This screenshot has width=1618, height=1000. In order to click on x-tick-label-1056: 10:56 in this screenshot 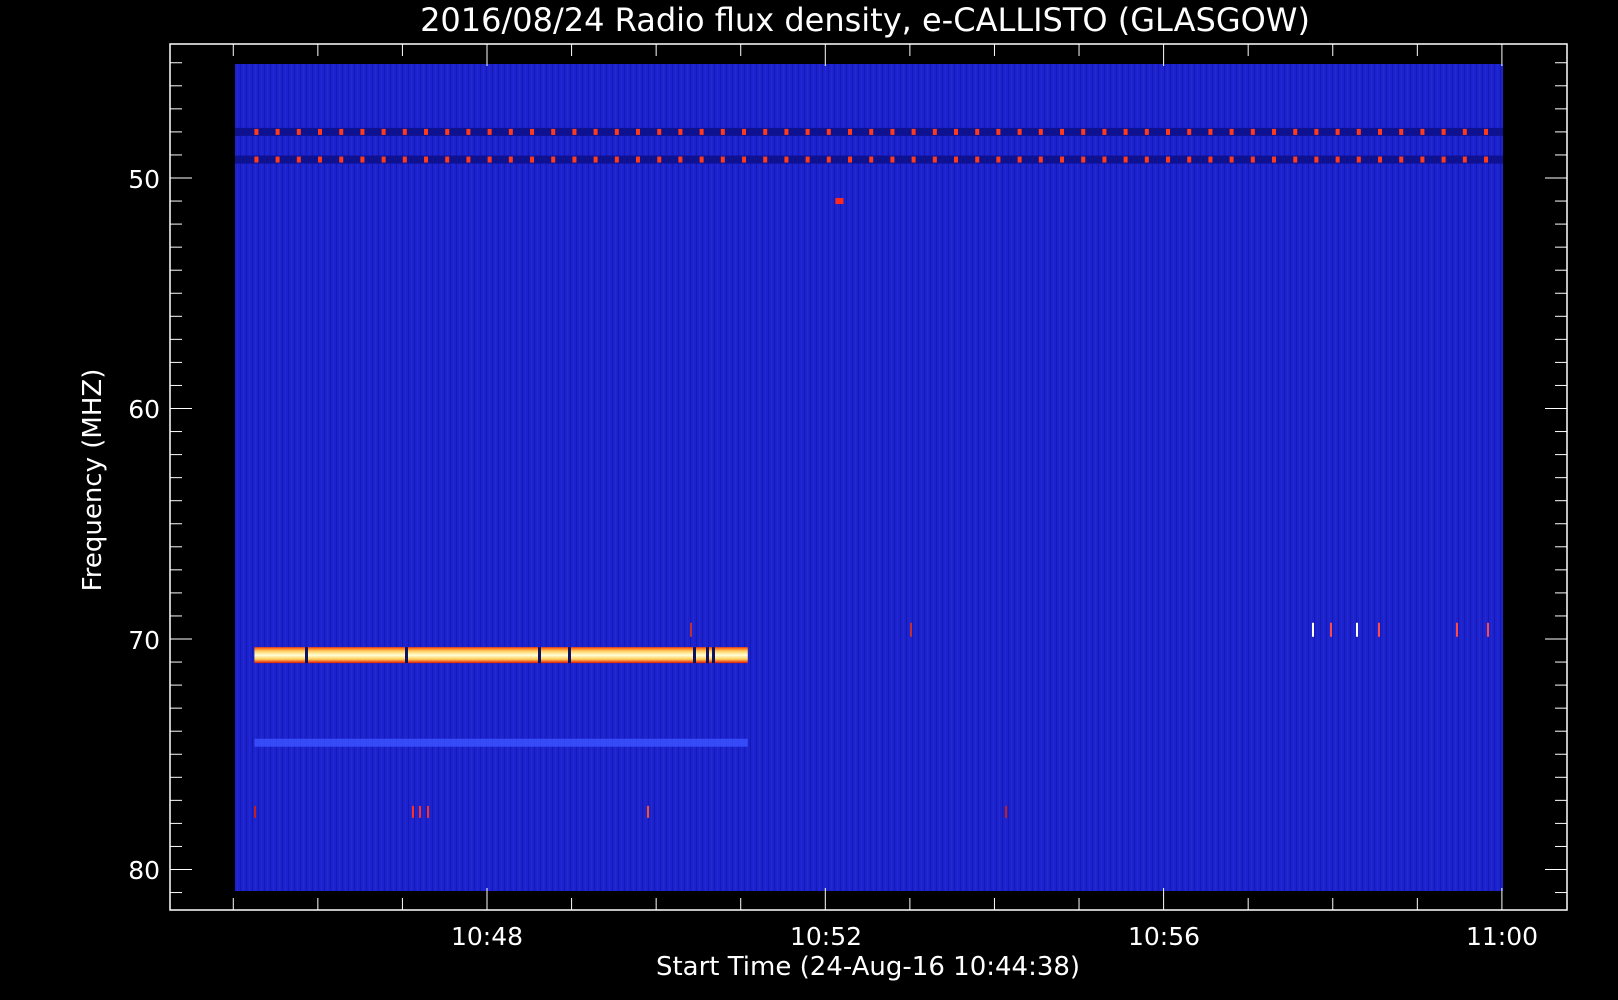, I will do `click(1164, 936)`.